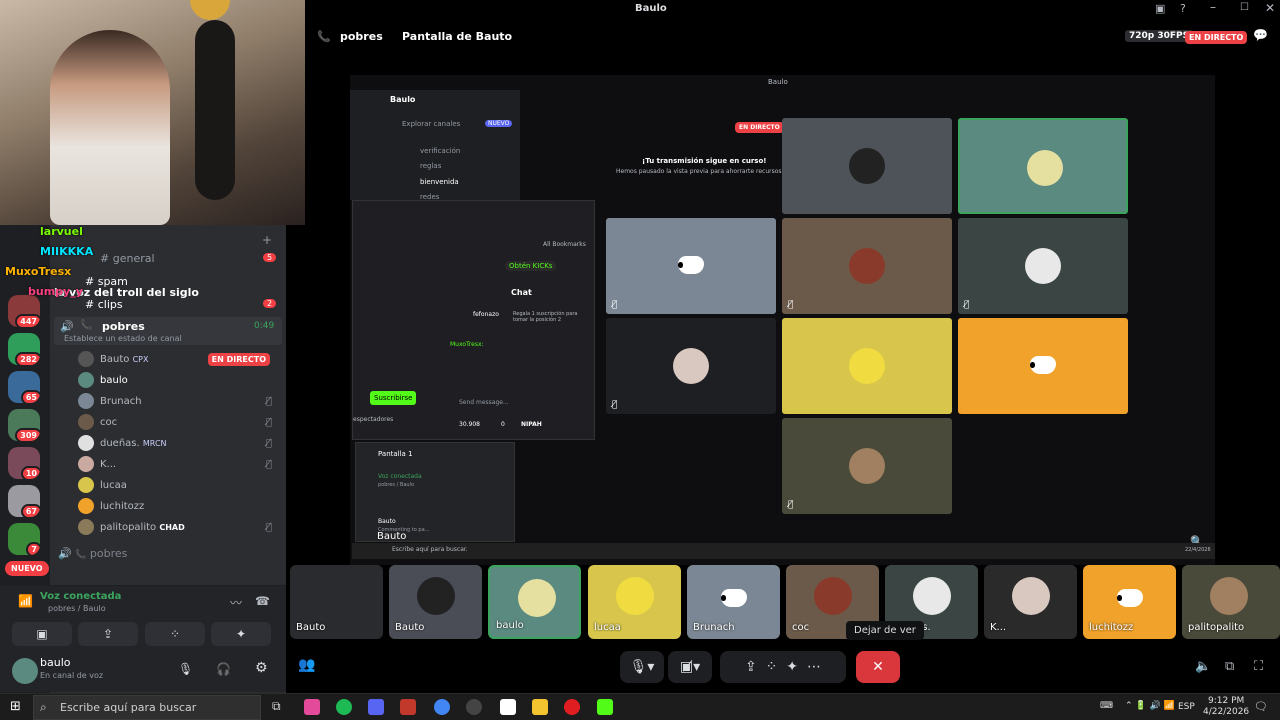 Image resolution: width=1280 pixels, height=720 pixels. Describe the element at coordinates (185, 669) in the screenshot. I see `mic-icon: 🎙` at that location.